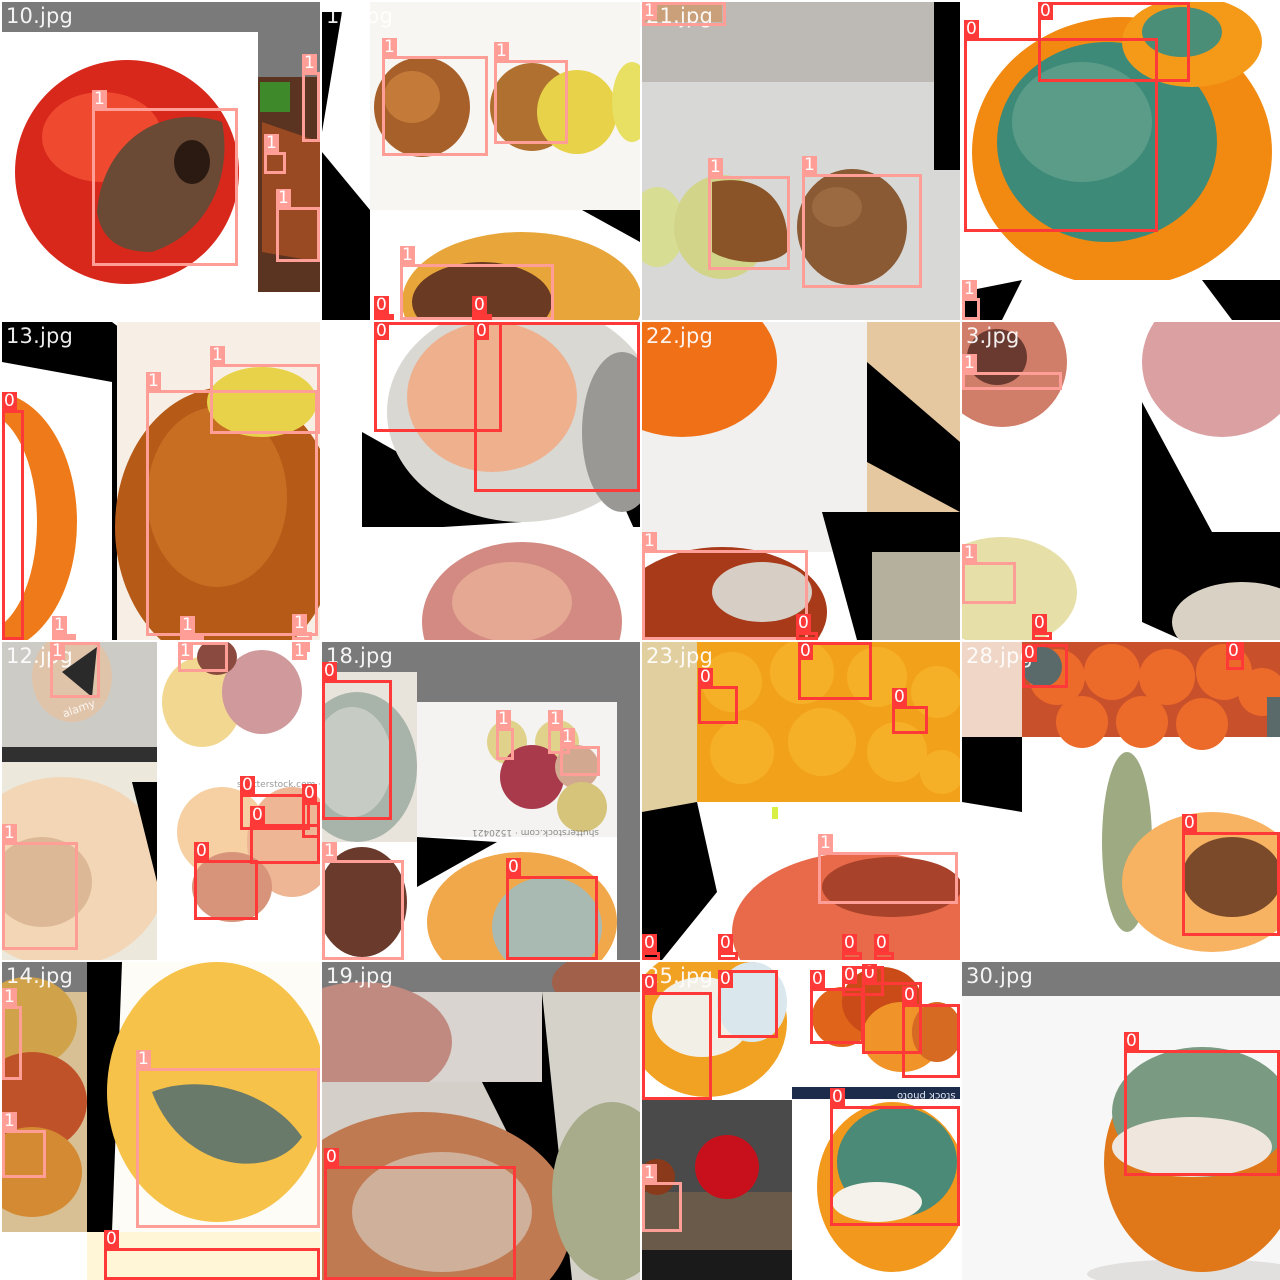 Image resolution: width=1280 pixels, height=1280 pixels. What do you see at coordinates (926, 1095) in the screenshot?
I see `tile-25-watermark: stock photo` at bounding box center [926, 1095].